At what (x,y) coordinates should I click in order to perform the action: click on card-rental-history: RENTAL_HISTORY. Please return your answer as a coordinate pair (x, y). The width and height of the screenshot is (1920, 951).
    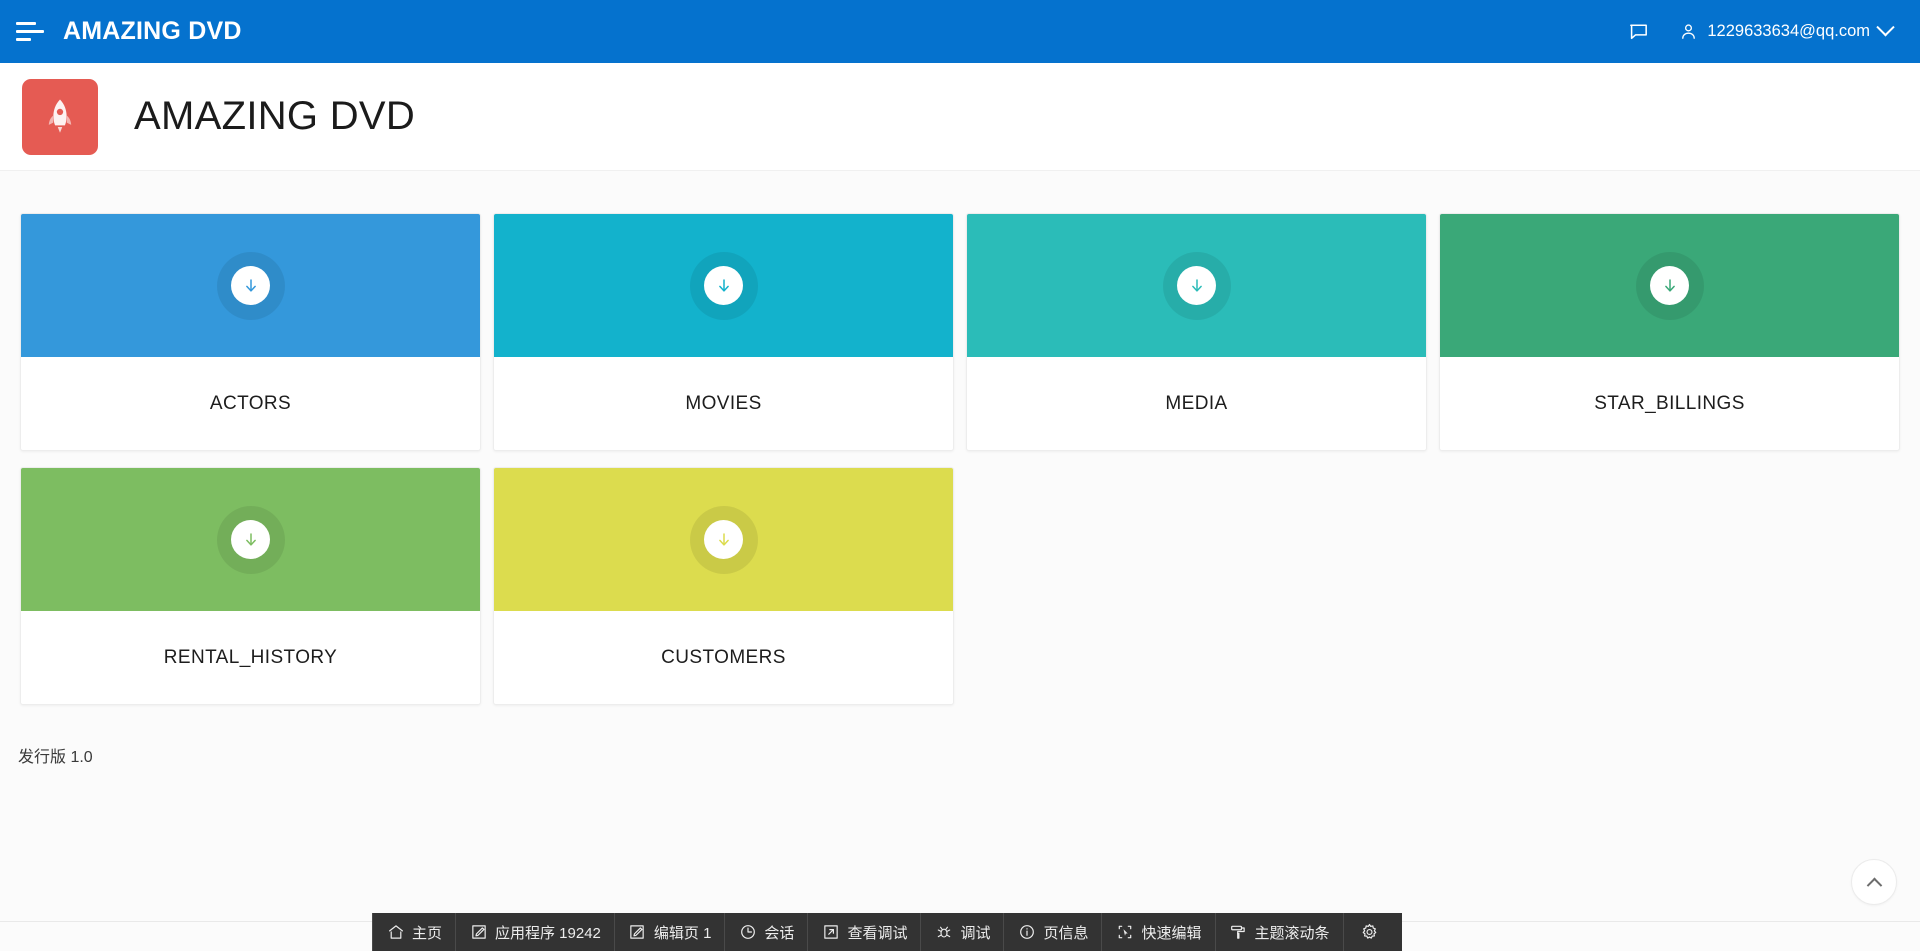
    Looking at the image, I should click on (250, 586).